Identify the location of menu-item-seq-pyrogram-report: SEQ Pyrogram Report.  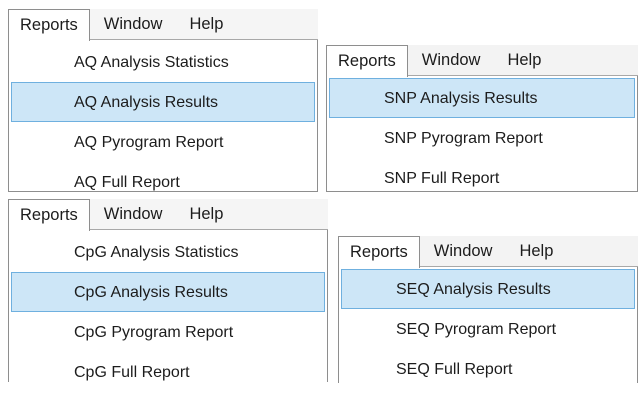
(488, 329).